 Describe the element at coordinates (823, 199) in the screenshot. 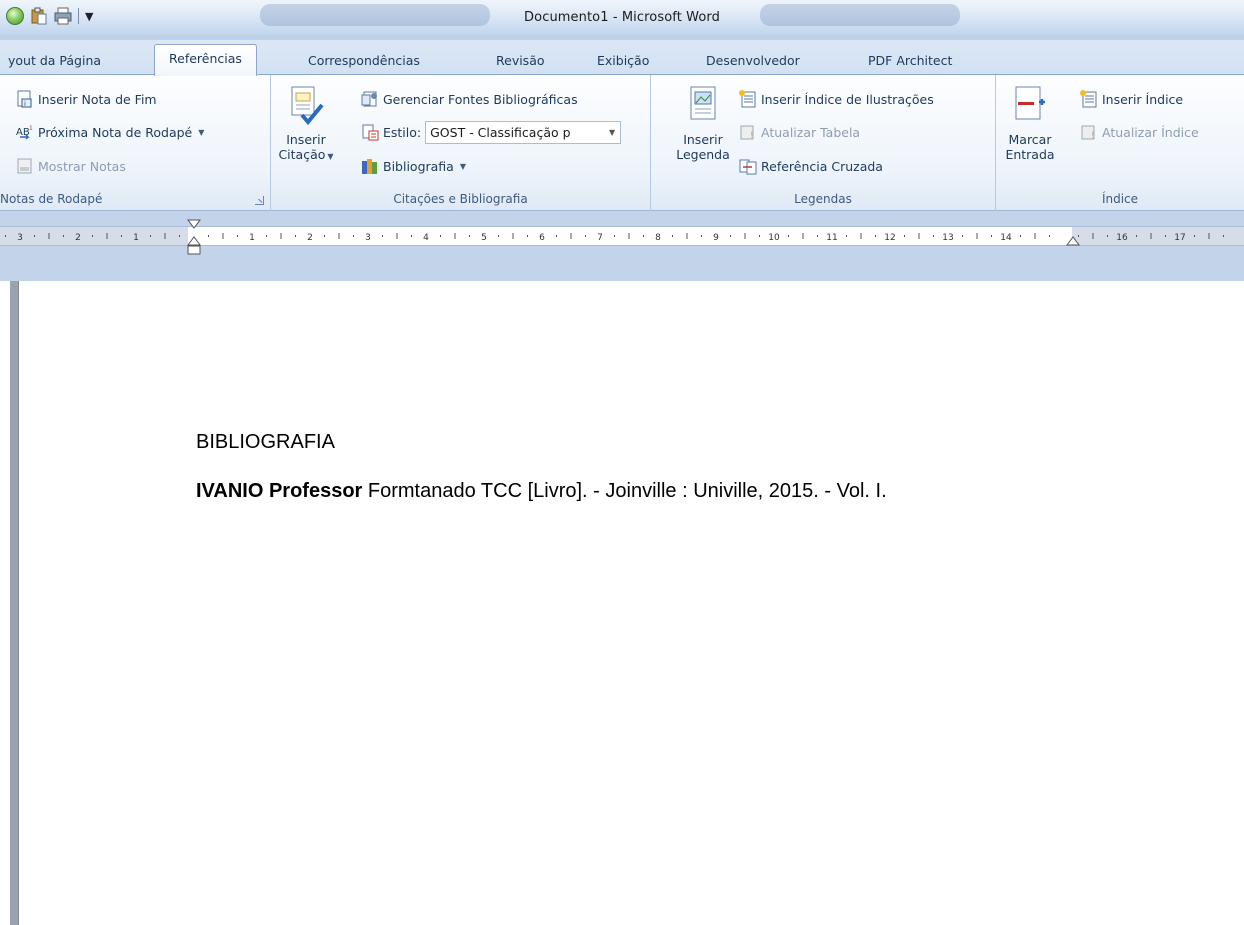

I see `group-label-captions: Legendas` at that location.